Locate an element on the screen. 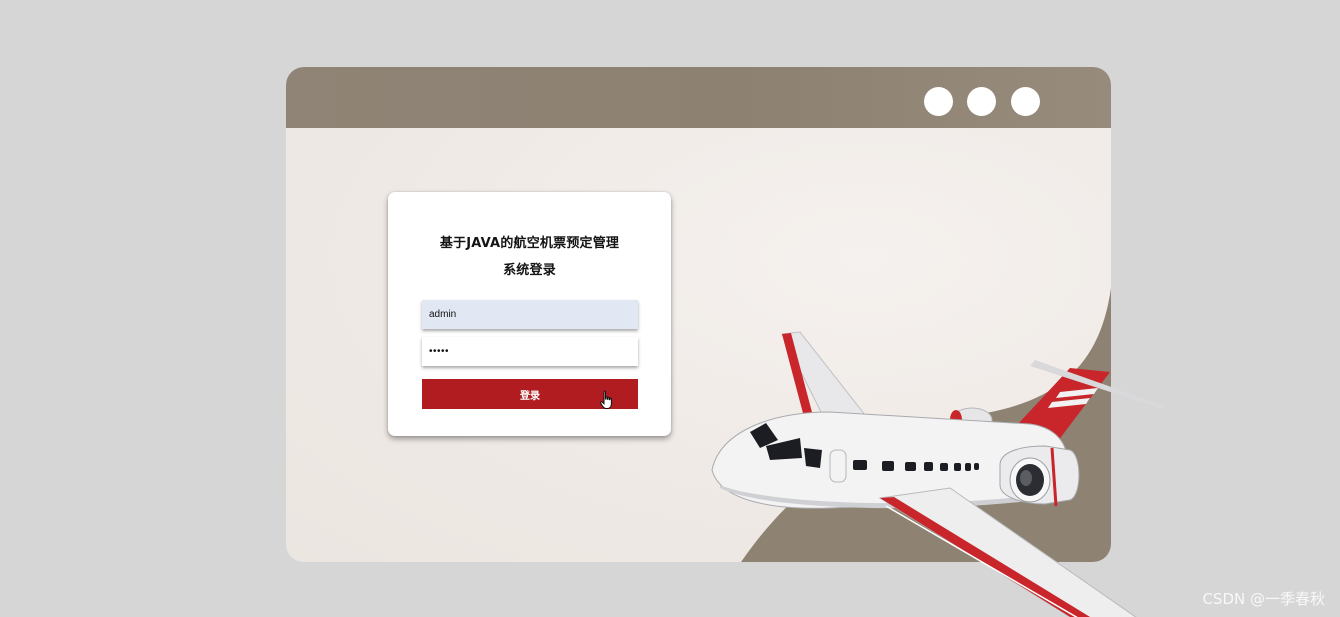 The width and height of the screenshot is (1340, 617). password-input is located at coordinates (530, 351).